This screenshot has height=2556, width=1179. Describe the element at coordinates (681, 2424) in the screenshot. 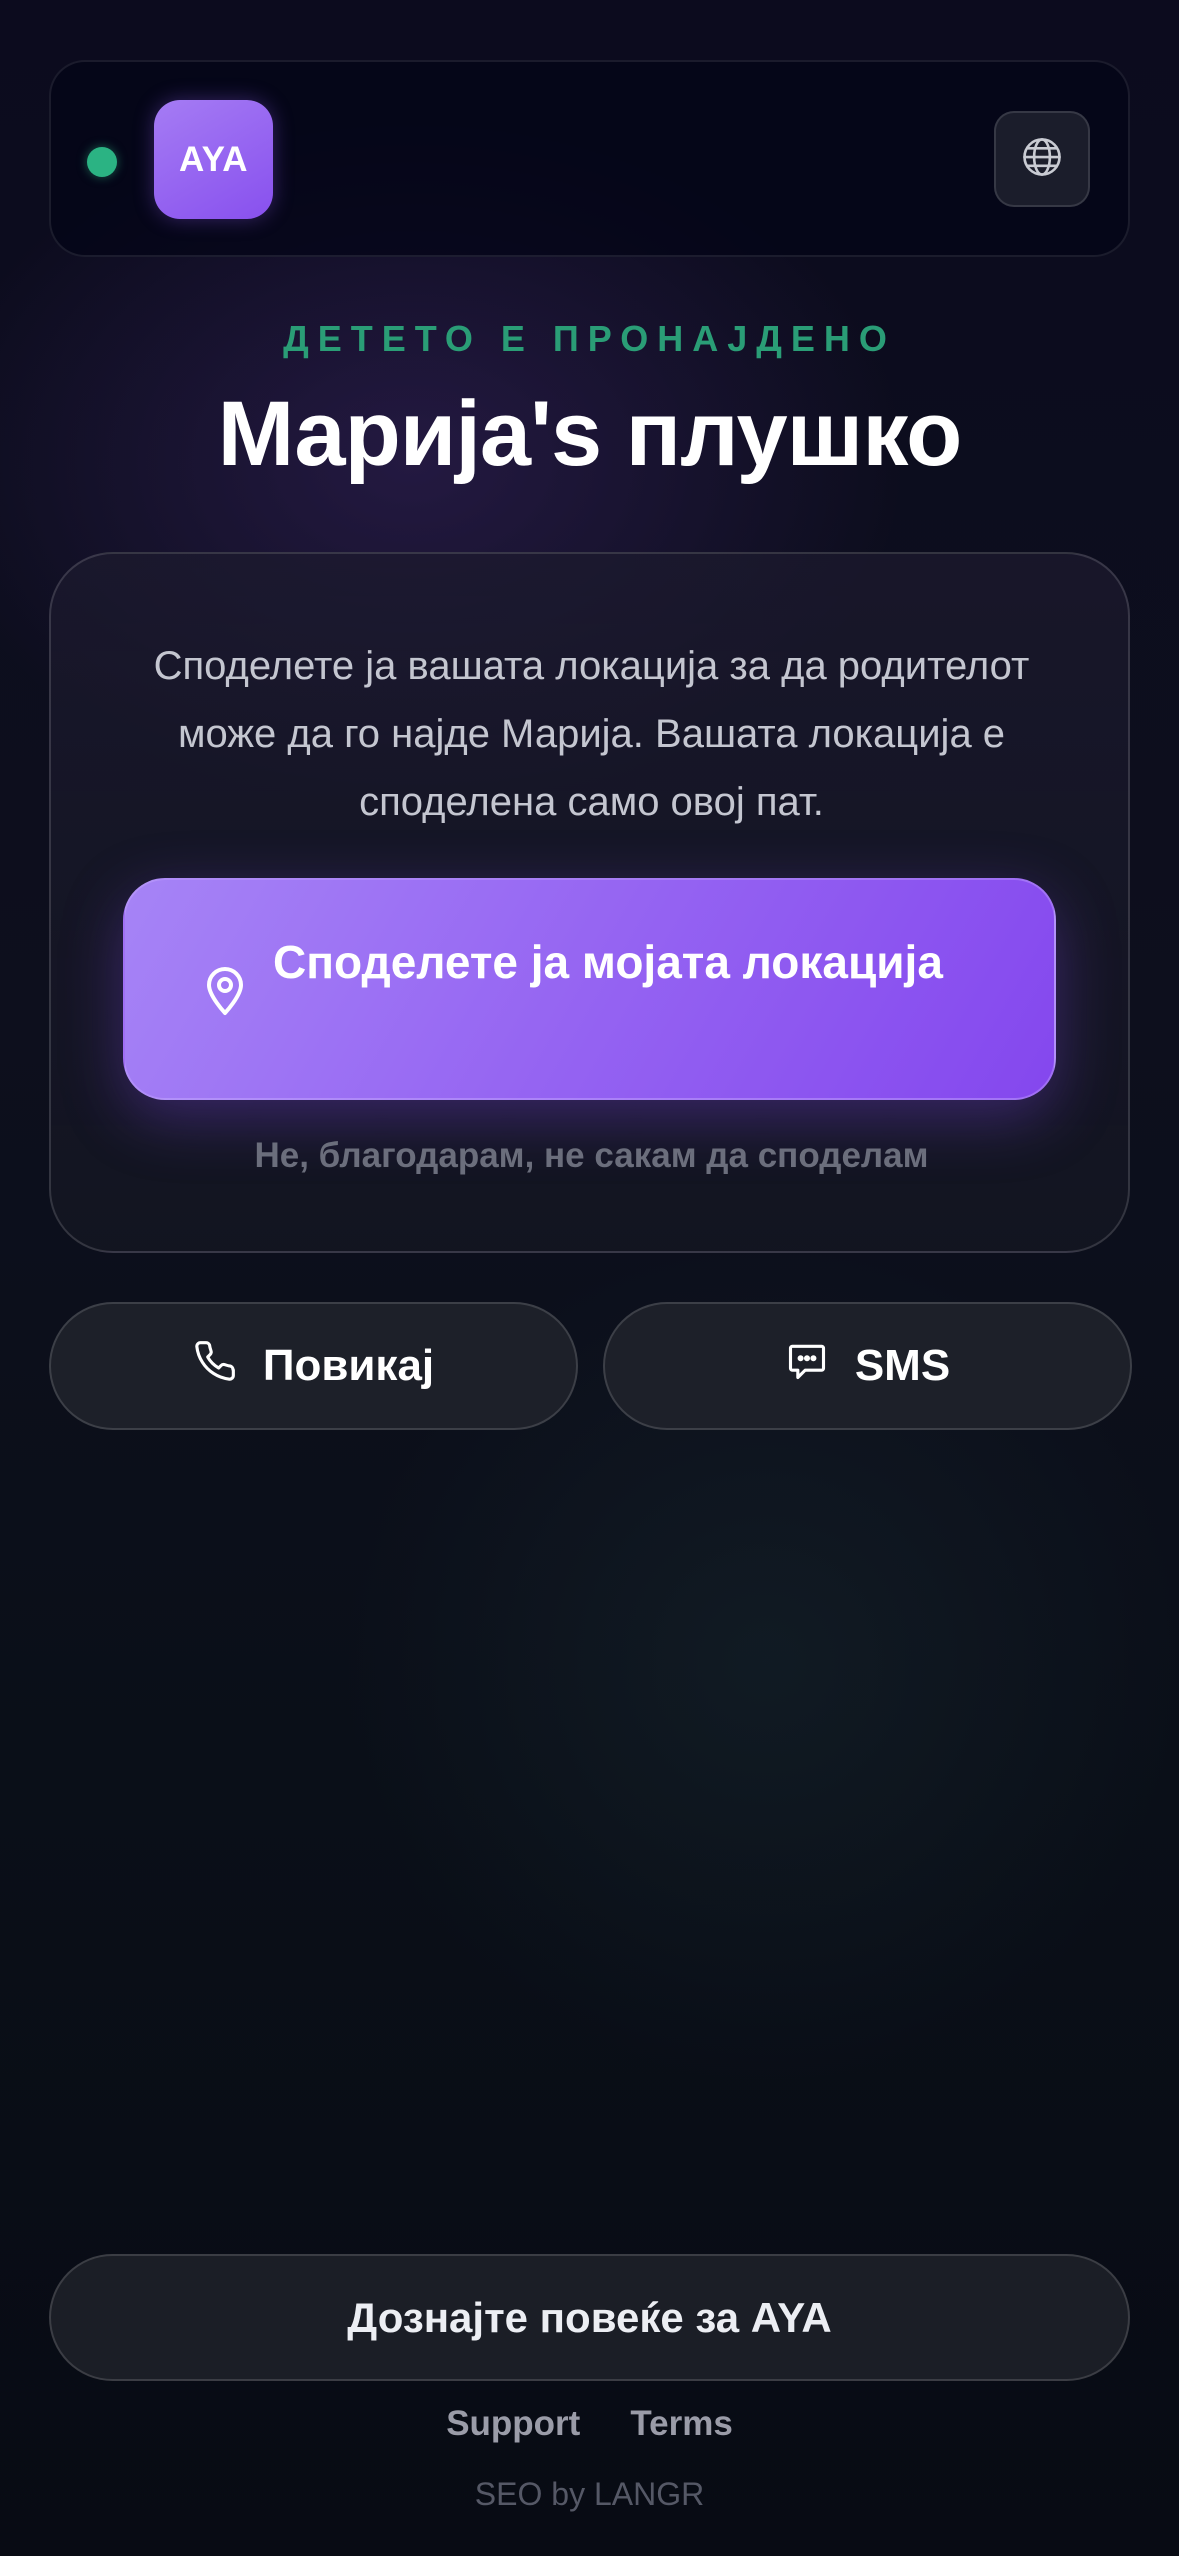

I see `terms-link: Terms` at that location.